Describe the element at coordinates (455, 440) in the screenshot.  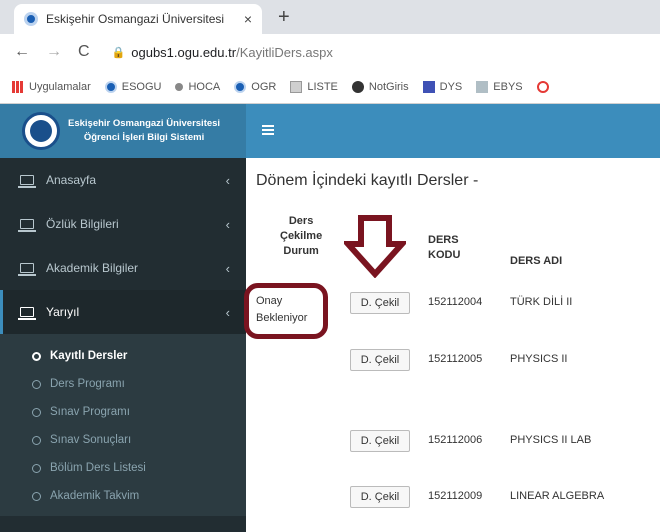
I see `course-code: 152112006` at that location.